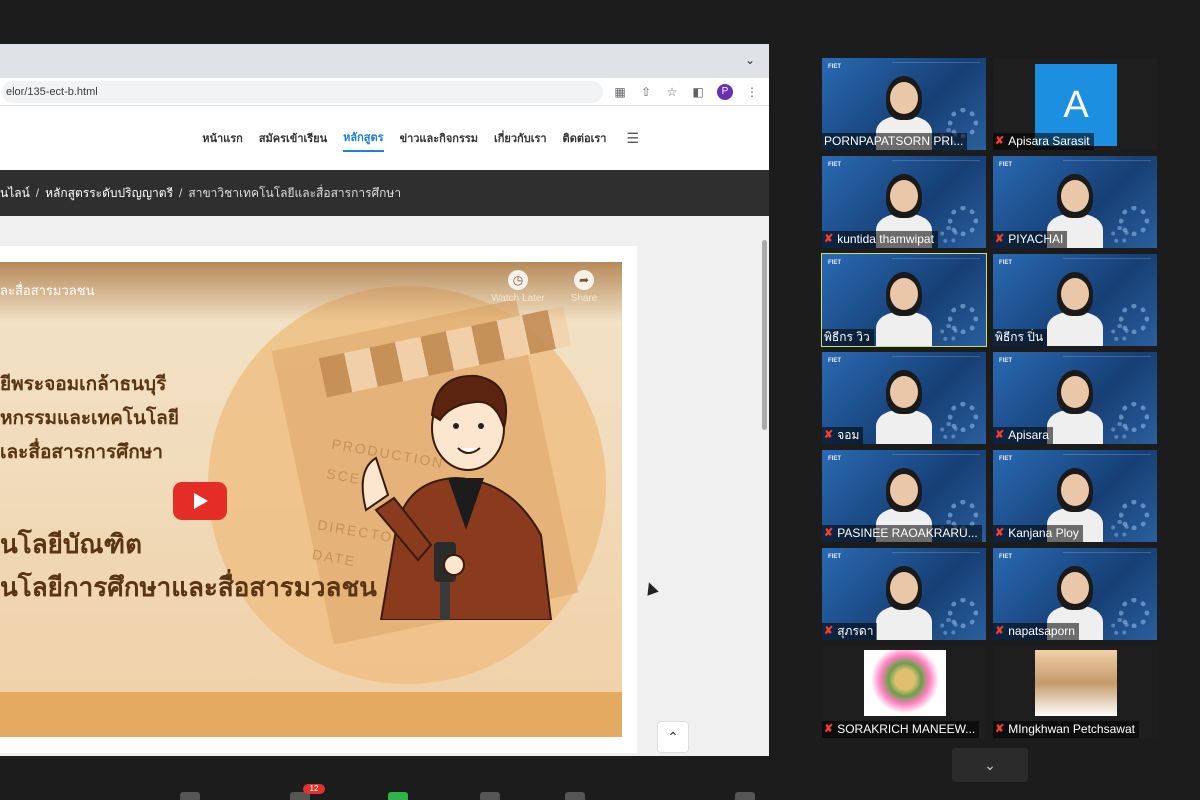 Image resolution: width=1200 pixels, height=800 pixels. I want to click on breadcrumb-item-current: สาขาวิชาเทคโนโลยีและสื่อสารการศึกษา, so click(295, 192).